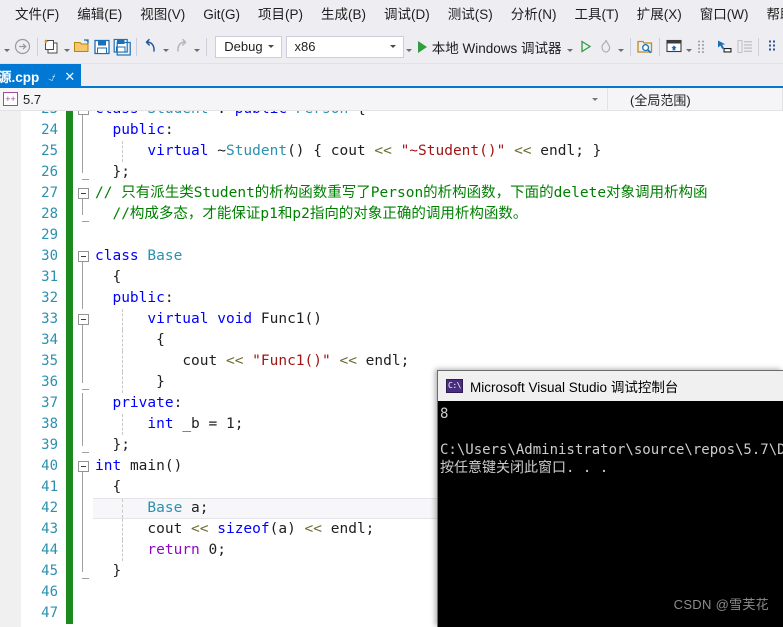  I want to click on navigate-backward-dropdown-icon, so click(7, 47).